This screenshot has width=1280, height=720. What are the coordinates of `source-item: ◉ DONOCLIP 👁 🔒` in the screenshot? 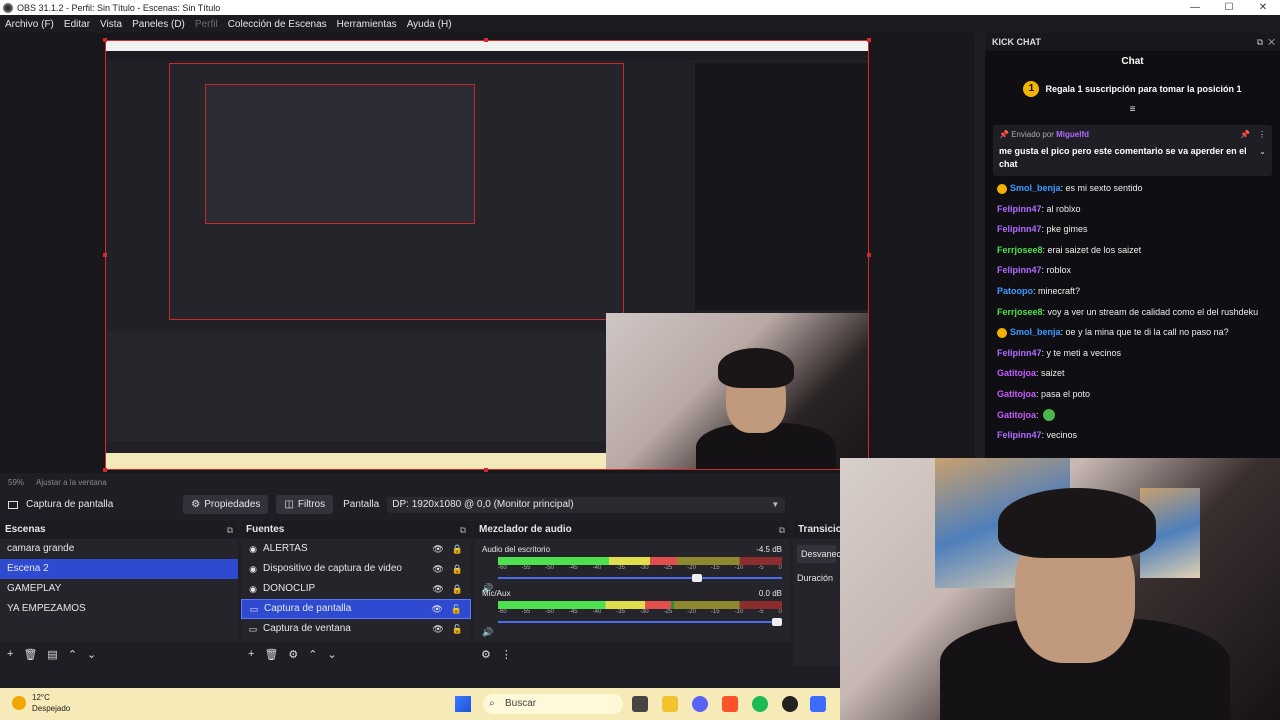 It's located at (356, 589).